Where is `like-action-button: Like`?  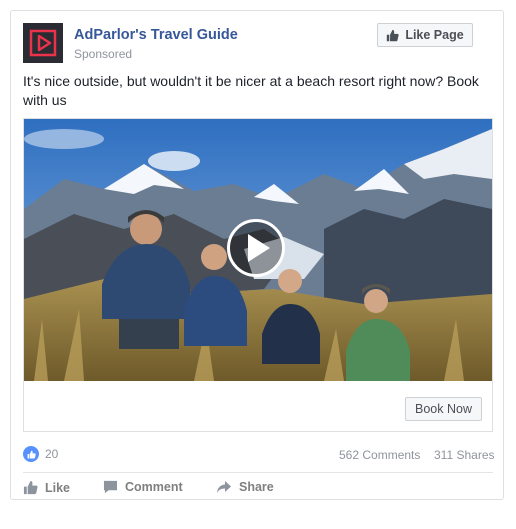 like-action-button: Like is located at coordinates (46, 487).